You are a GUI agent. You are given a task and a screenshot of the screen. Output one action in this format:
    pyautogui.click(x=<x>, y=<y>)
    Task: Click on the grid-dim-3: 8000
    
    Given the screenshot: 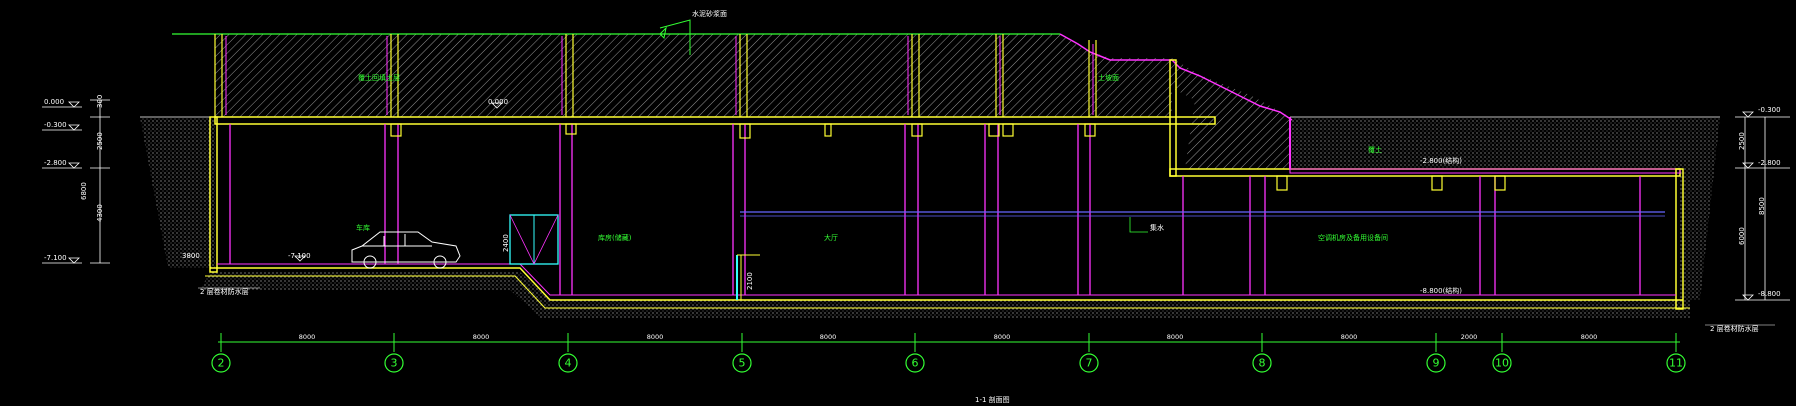 What is the action you would take?
    pyautogui.click(x=828, y=337)
    